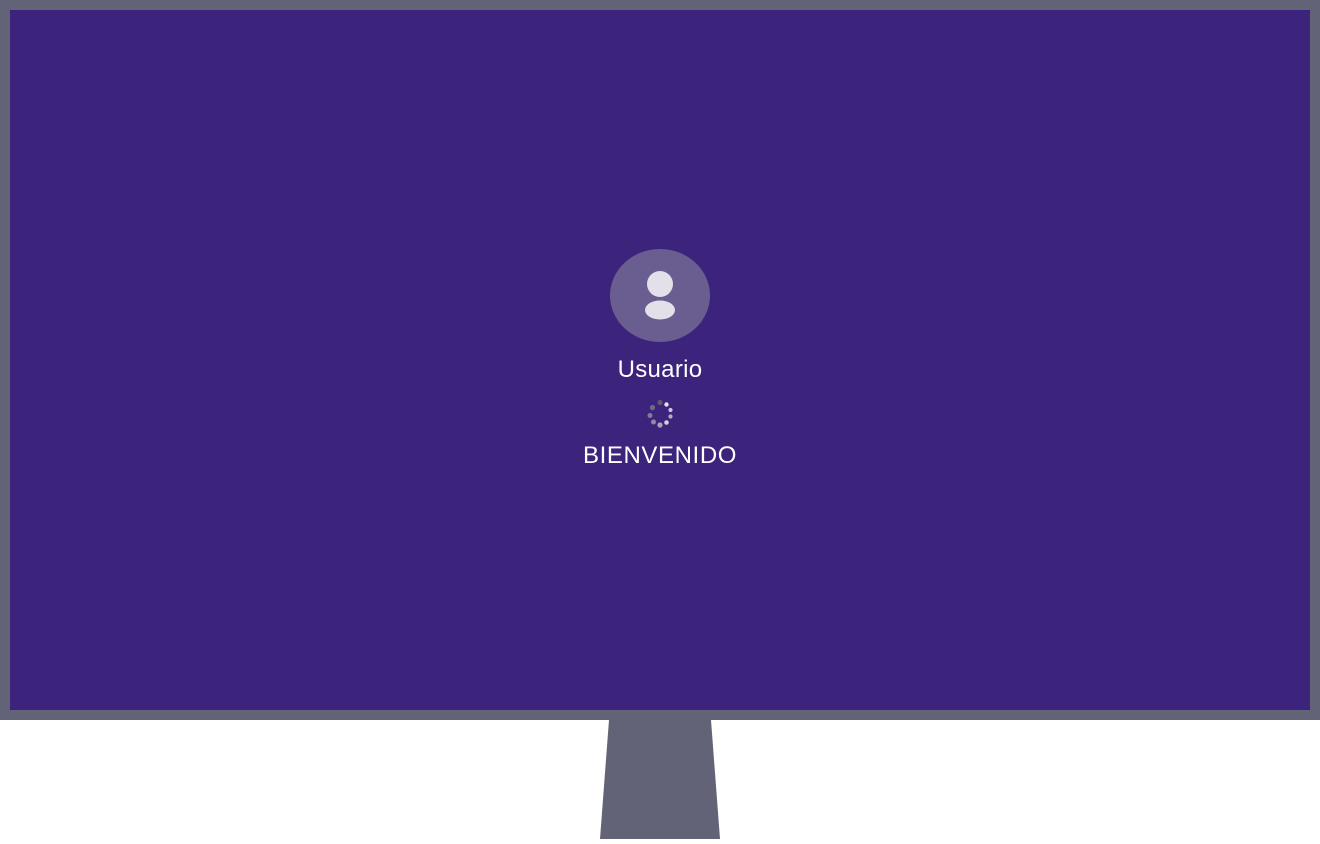 Image resolution: width=1320 pixels, height=844 pixels. I want to click on loading-spinner-icon, so click(660, 414).